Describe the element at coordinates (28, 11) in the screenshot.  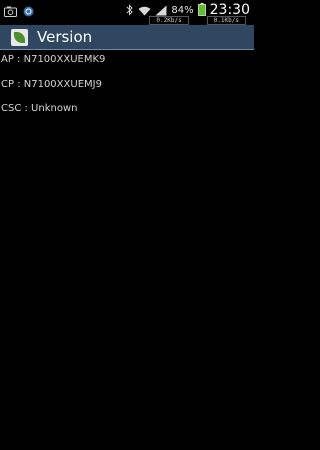
I see `sync-icon` at that location.